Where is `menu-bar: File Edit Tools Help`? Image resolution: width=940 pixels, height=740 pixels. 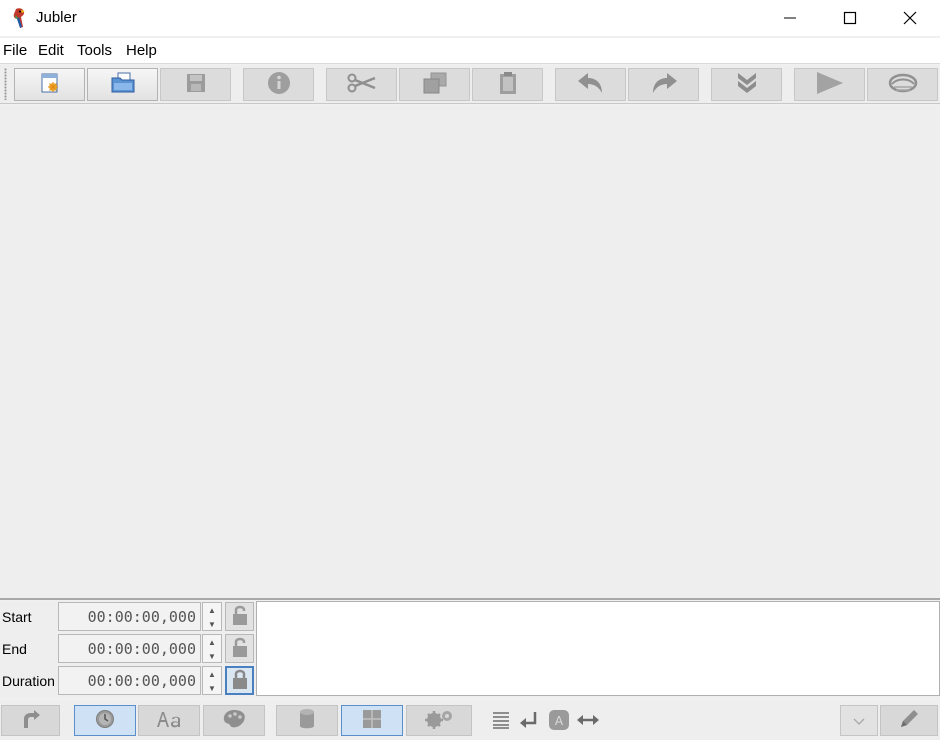 menu-bar: File Edit Tools Help is located at coordinates (470, 51).